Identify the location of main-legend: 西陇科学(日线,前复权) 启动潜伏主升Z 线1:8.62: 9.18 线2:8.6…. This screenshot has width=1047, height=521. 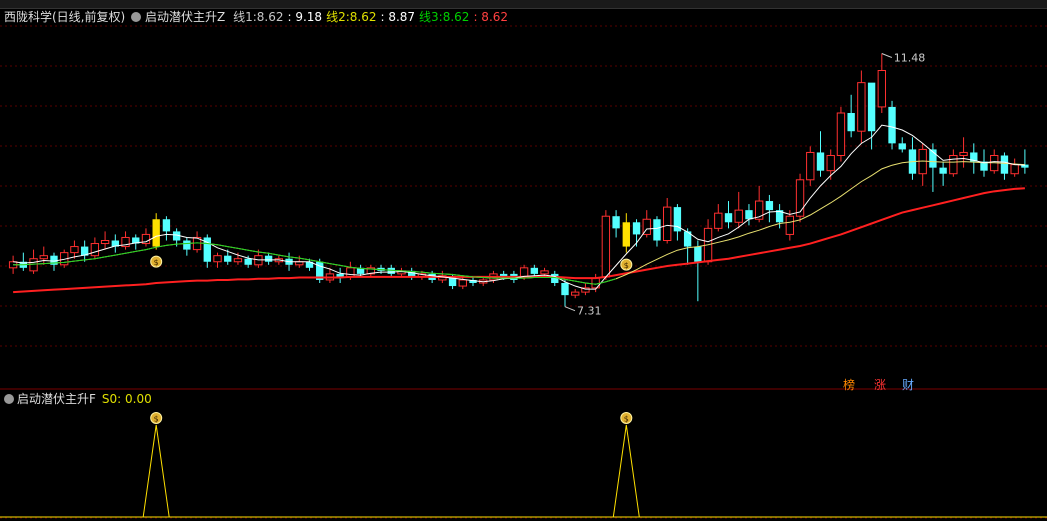
(260, 17).